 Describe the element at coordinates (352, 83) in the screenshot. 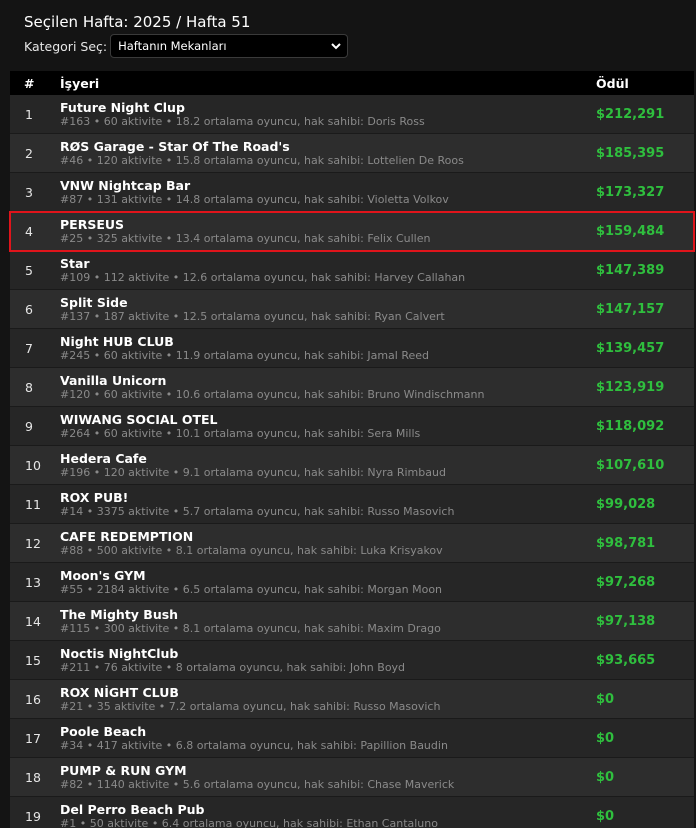

I see `table-header: # İşyeri Ödül` at that location.